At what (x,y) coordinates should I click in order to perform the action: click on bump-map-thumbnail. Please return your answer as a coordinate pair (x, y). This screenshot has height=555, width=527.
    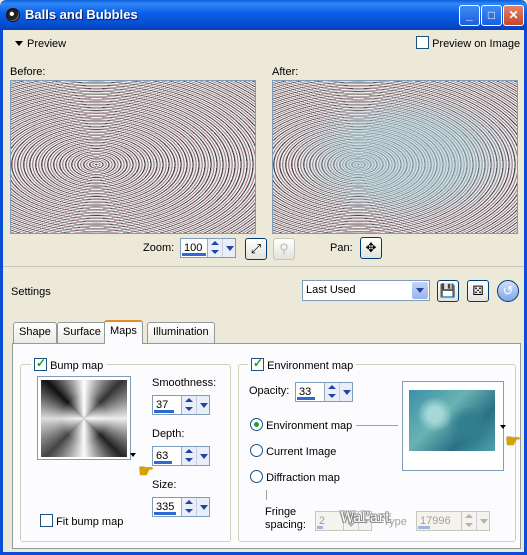
    Looking at the image, I should click on (84, 418).